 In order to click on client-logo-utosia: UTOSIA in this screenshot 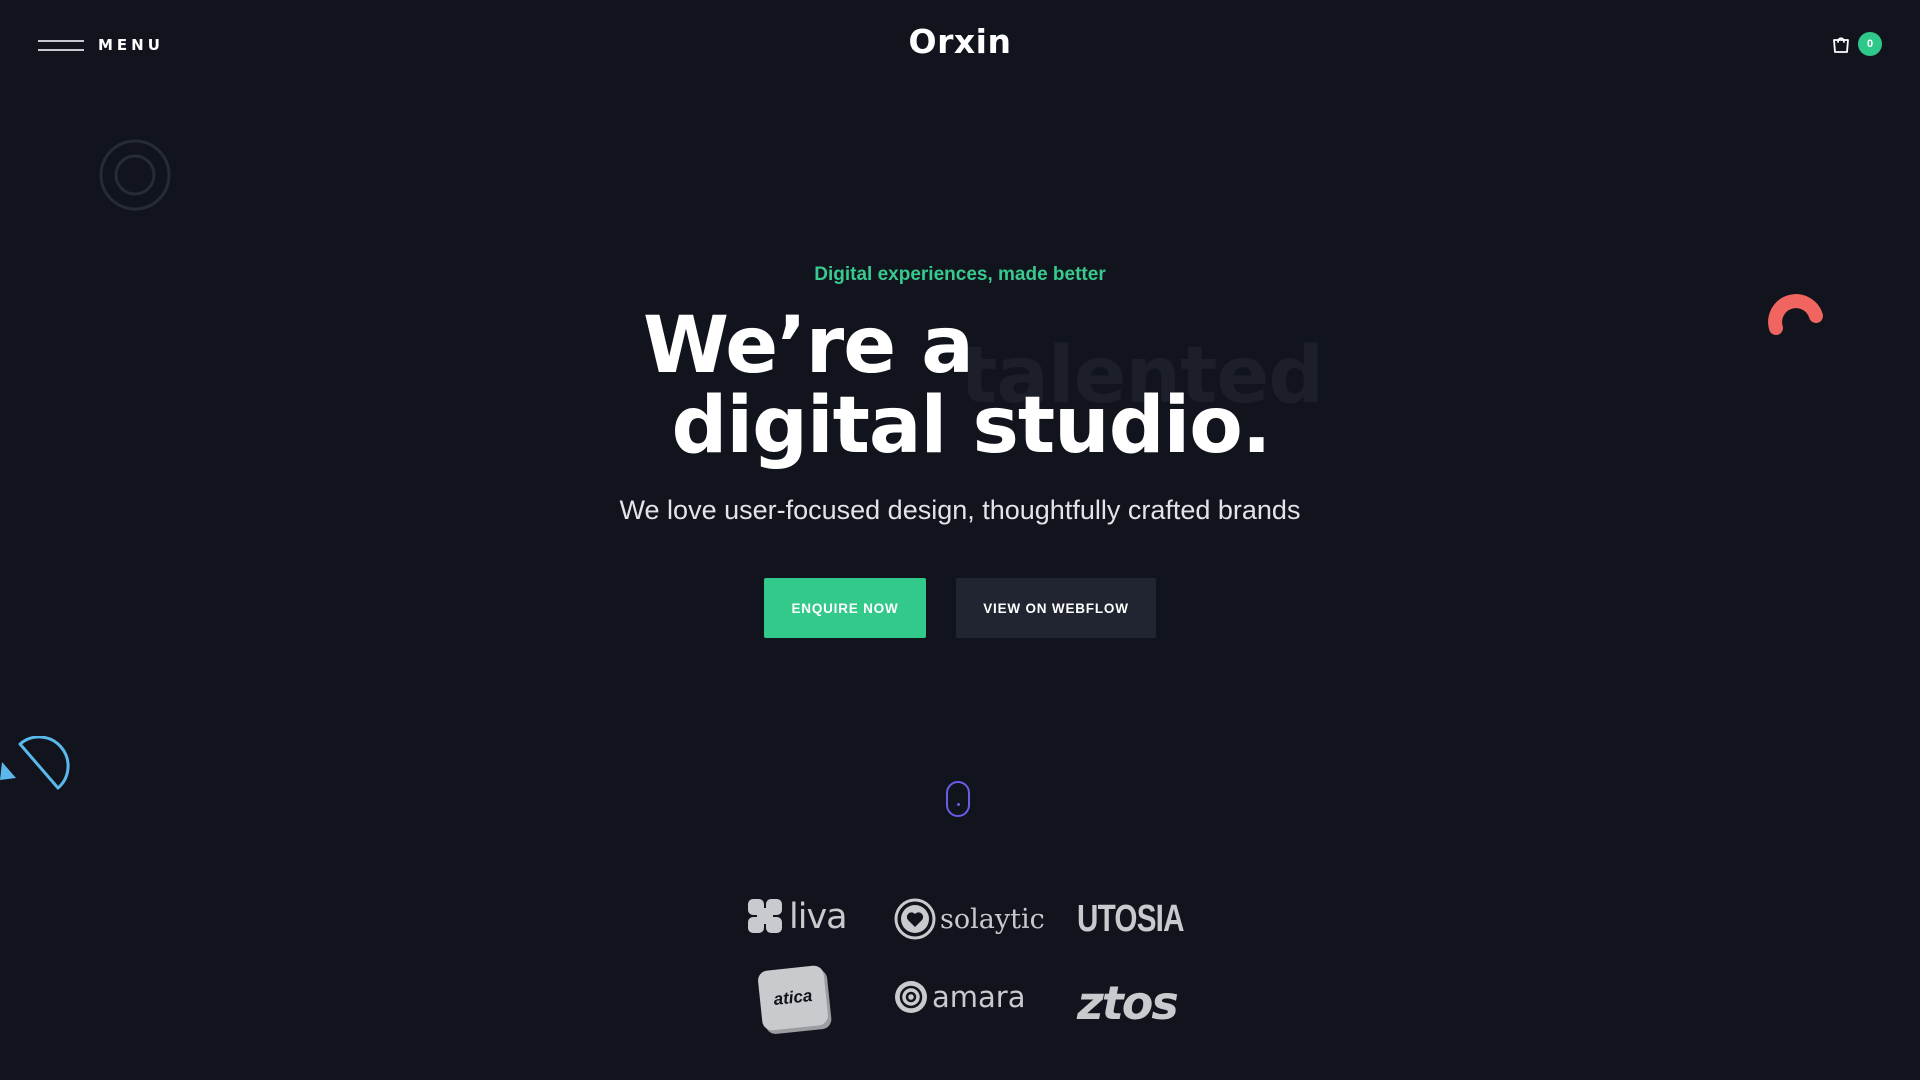, I will do `click(1145, 919)`.